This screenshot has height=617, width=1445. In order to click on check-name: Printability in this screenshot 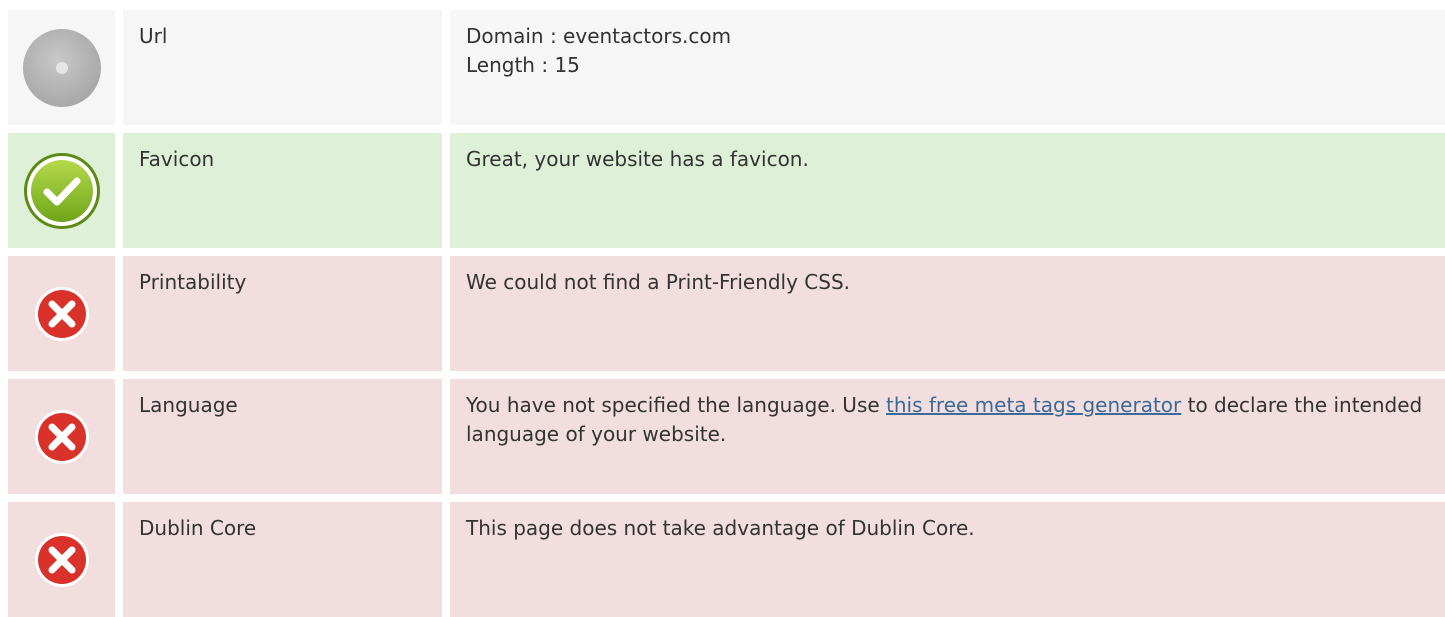, I will do `click(193, 282)`.